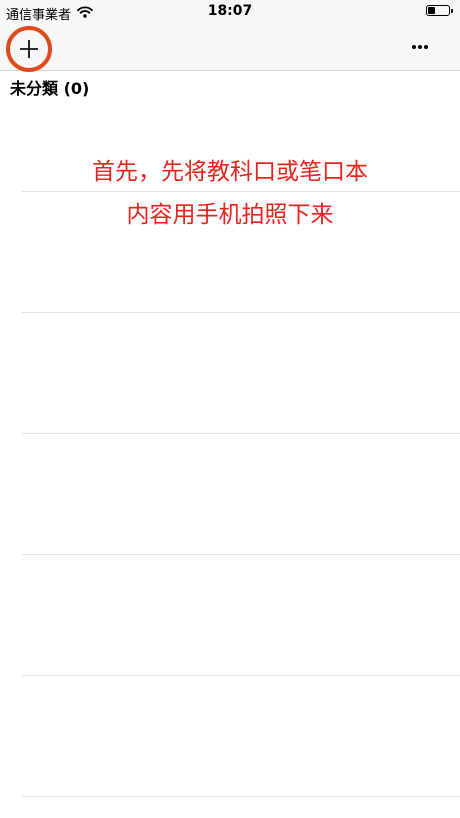 Image resolution: width=460 pixels, height=818 pixels. I want to click on status-time: 18:07, so click(230, 11).